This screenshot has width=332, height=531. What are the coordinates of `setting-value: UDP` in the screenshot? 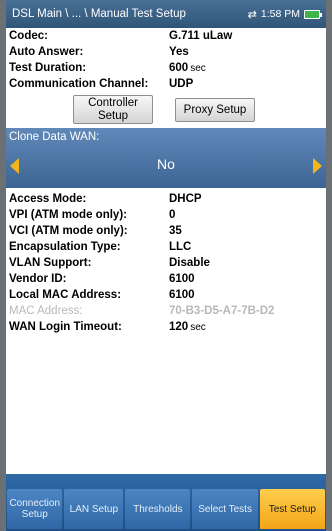 It's located at (181, 84).